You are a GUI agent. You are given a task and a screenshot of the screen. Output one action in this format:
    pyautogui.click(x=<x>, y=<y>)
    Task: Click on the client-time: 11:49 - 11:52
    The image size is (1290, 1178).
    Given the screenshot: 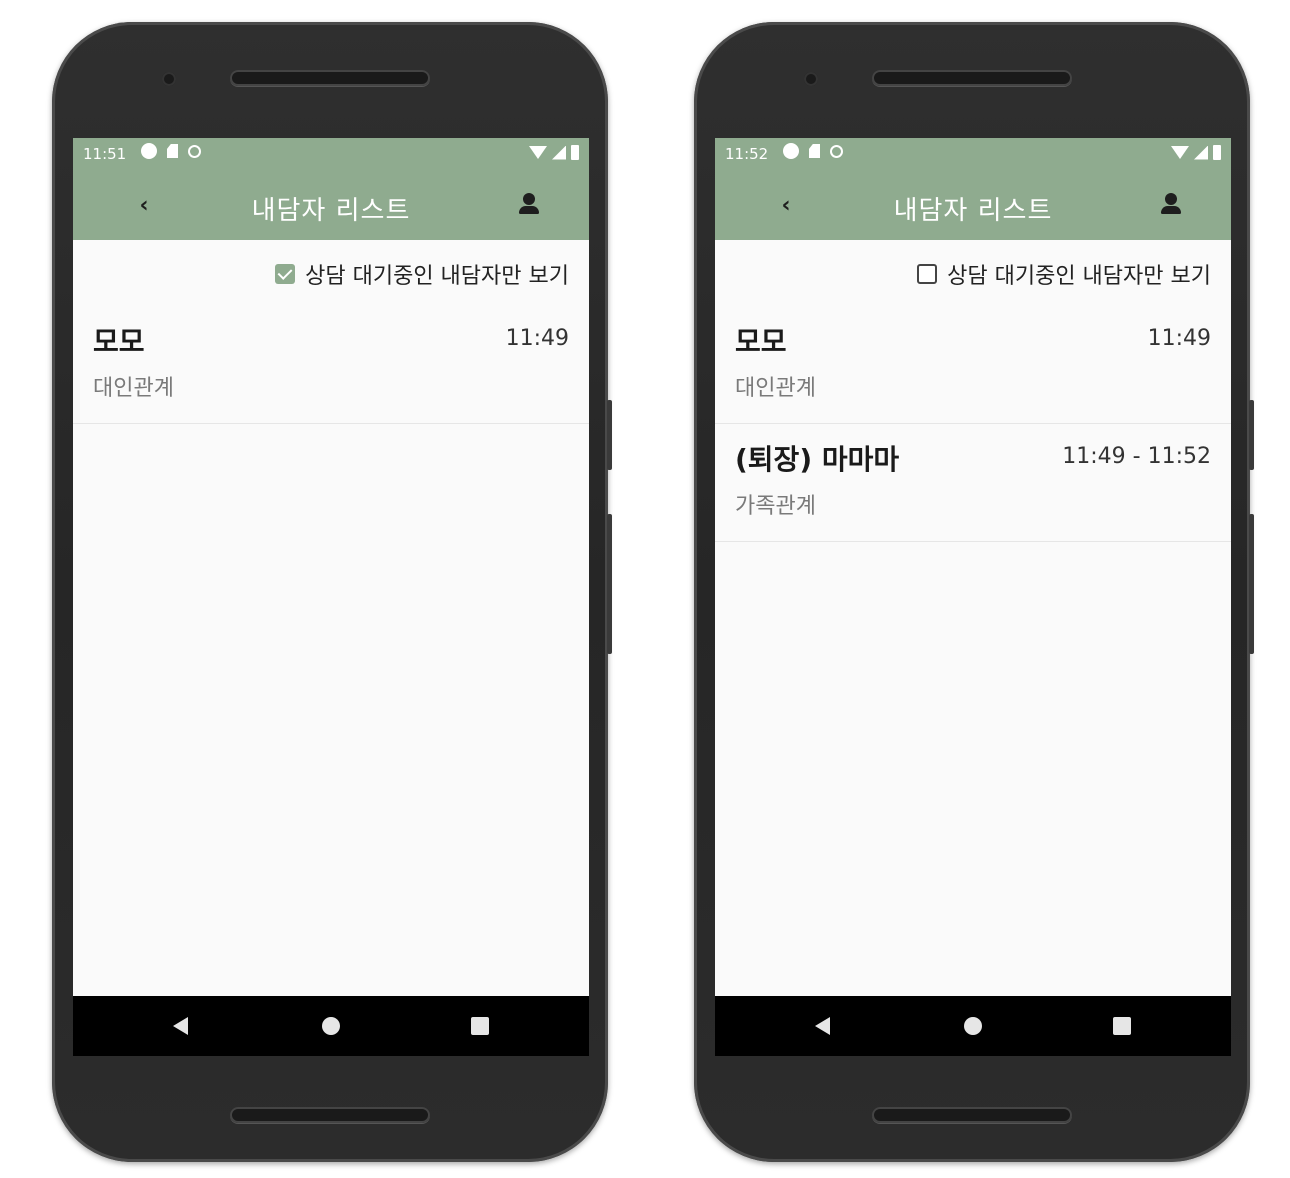 What is the action you would take?
    pyautogui.click(x=1136, y=456)
    